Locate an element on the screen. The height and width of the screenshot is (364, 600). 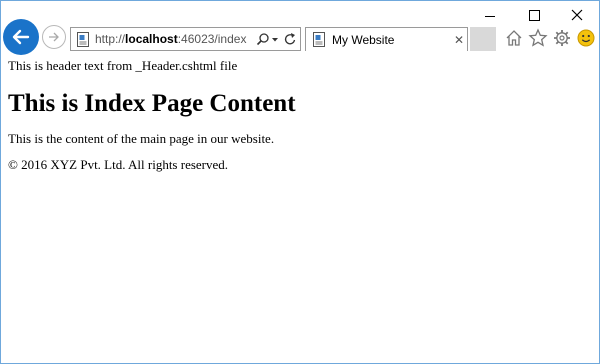
tab-close-icon: ✕ is located at coordinates (459, 40).